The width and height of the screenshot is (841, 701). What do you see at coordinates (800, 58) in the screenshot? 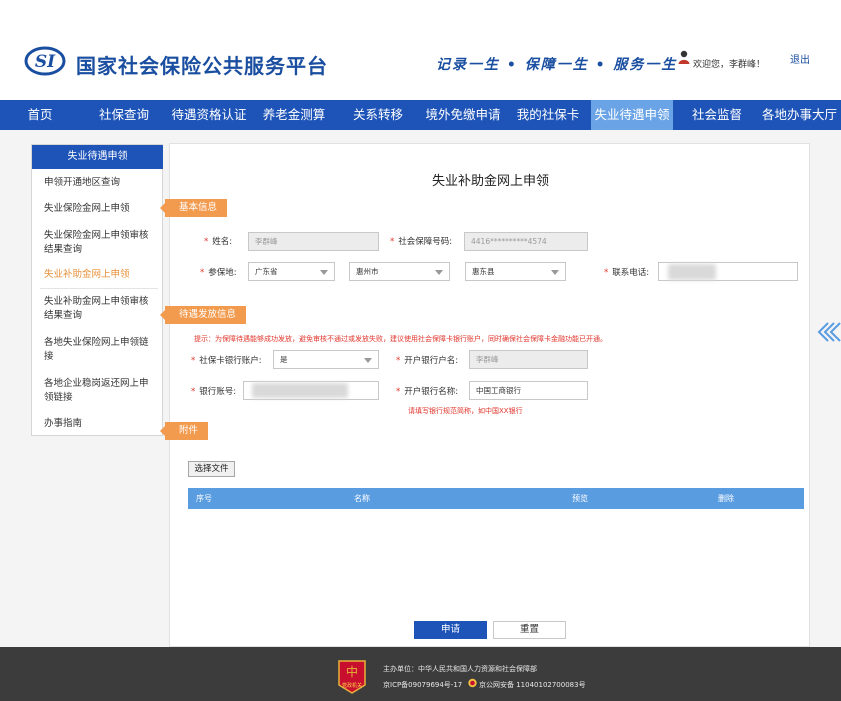
I see `logout-link: 退出` at bounding box center [800, 58].